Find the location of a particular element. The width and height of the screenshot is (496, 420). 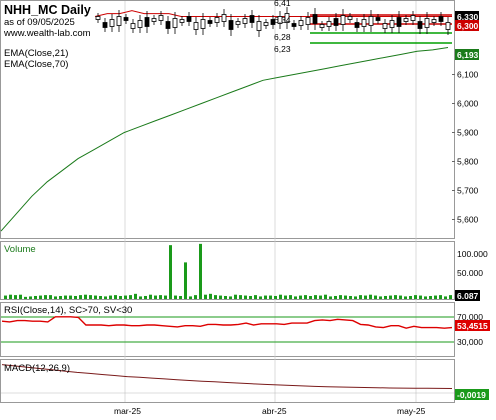

volume-pane-frame is located at coordinates (227, 270).